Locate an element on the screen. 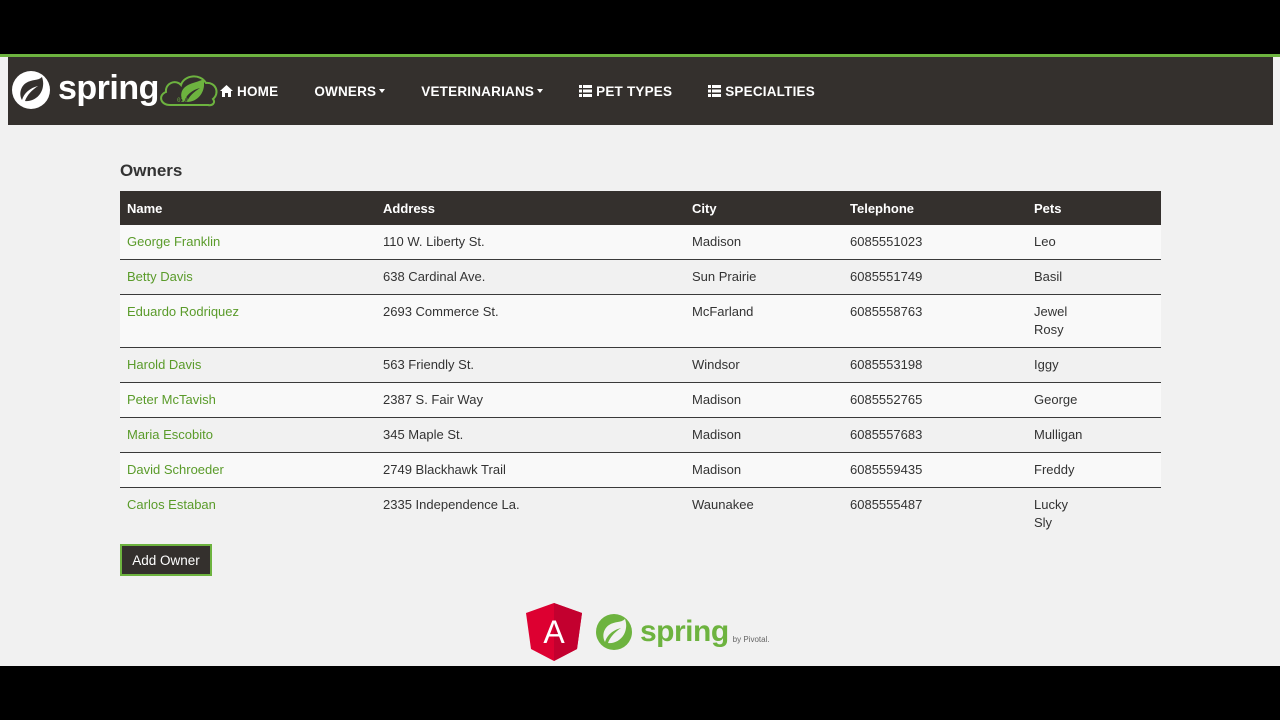  cell-pets: Lucky Sly is located at coordinates (1094, 513).